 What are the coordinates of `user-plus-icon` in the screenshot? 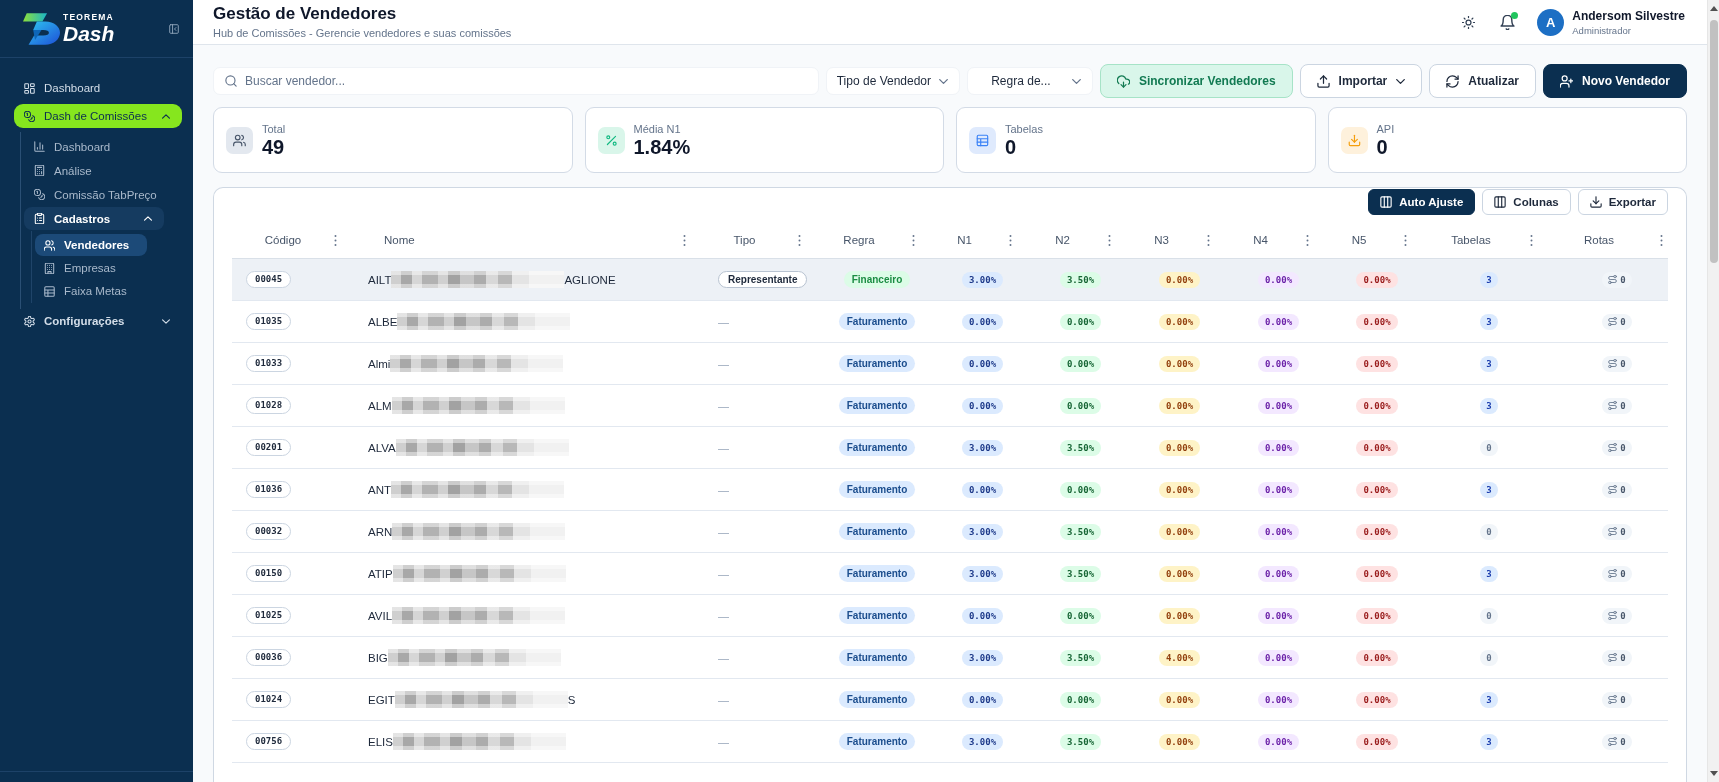 It's located at (1566, 81).